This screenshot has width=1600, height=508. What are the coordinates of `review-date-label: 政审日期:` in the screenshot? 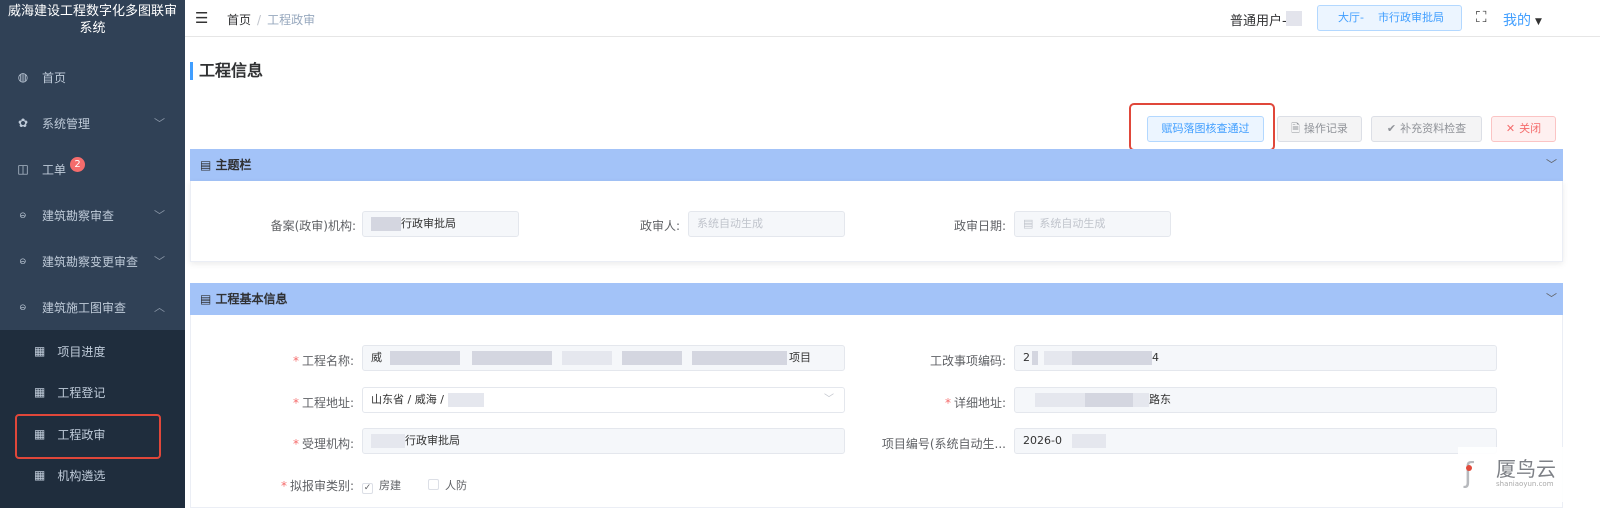 It's located at (979, 226).